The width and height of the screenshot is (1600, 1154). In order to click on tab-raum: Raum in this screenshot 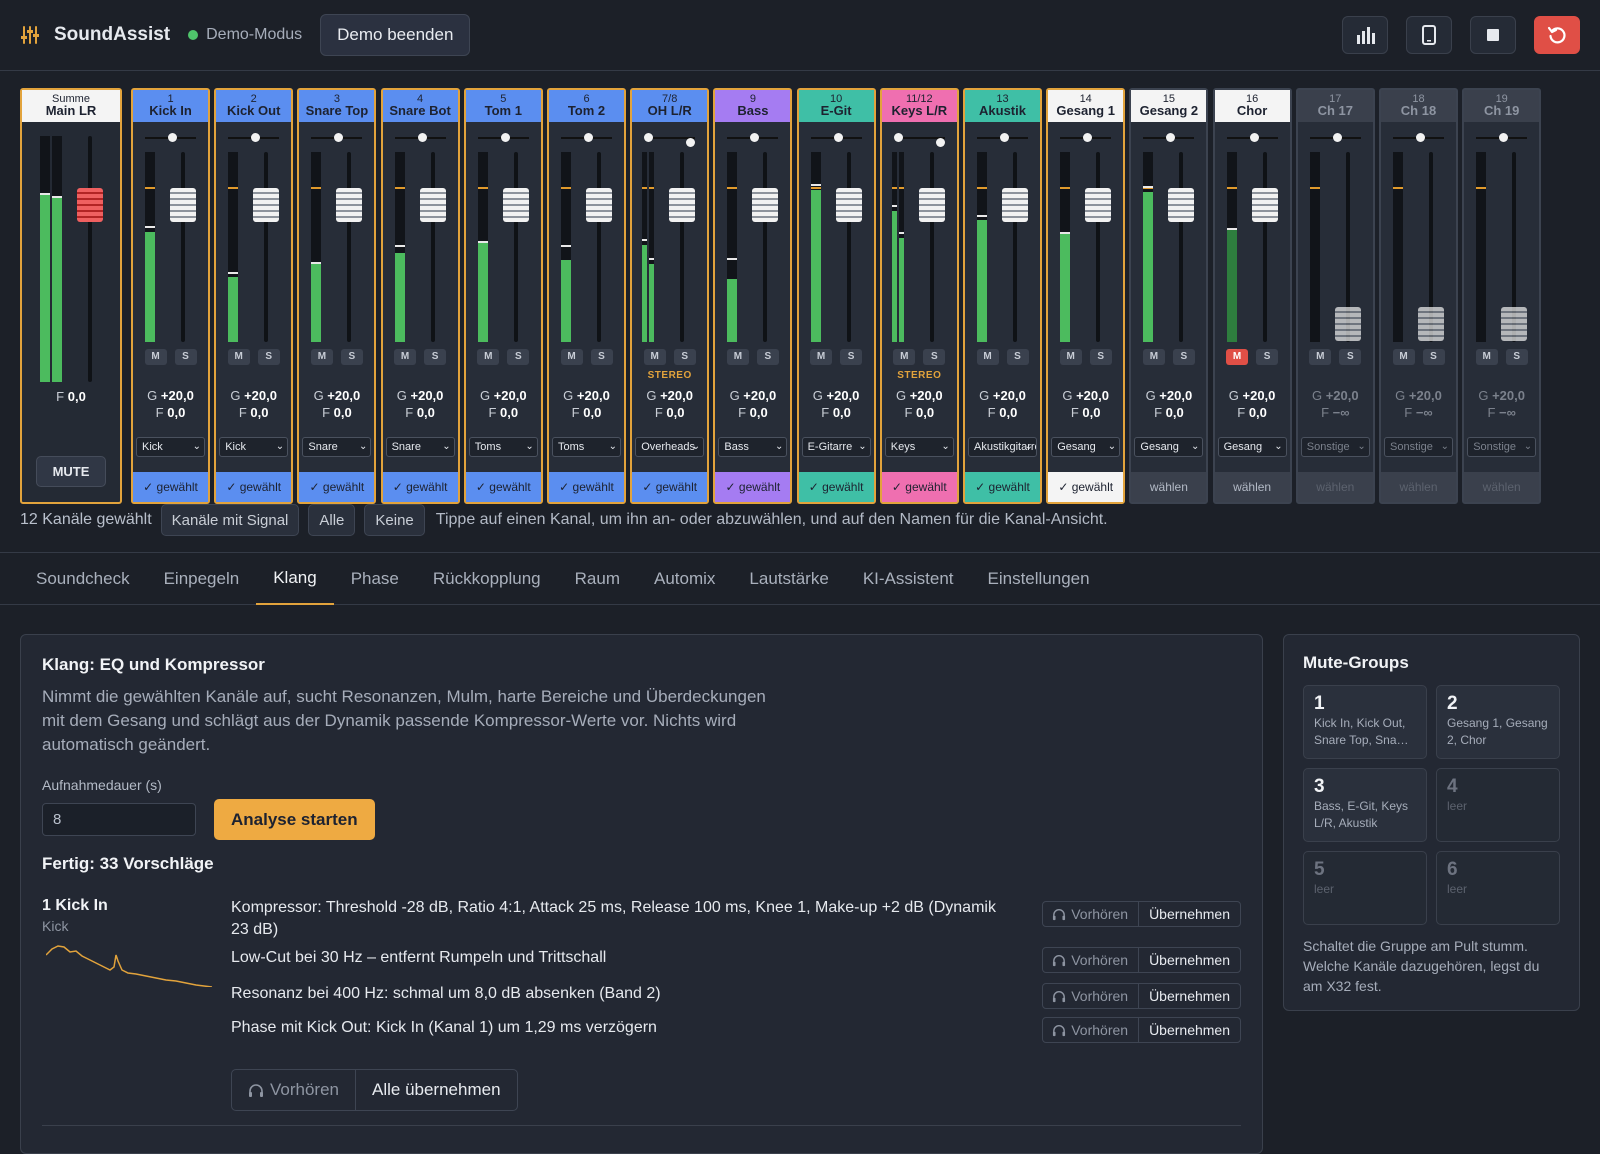, I will do `click(597, 579)`.